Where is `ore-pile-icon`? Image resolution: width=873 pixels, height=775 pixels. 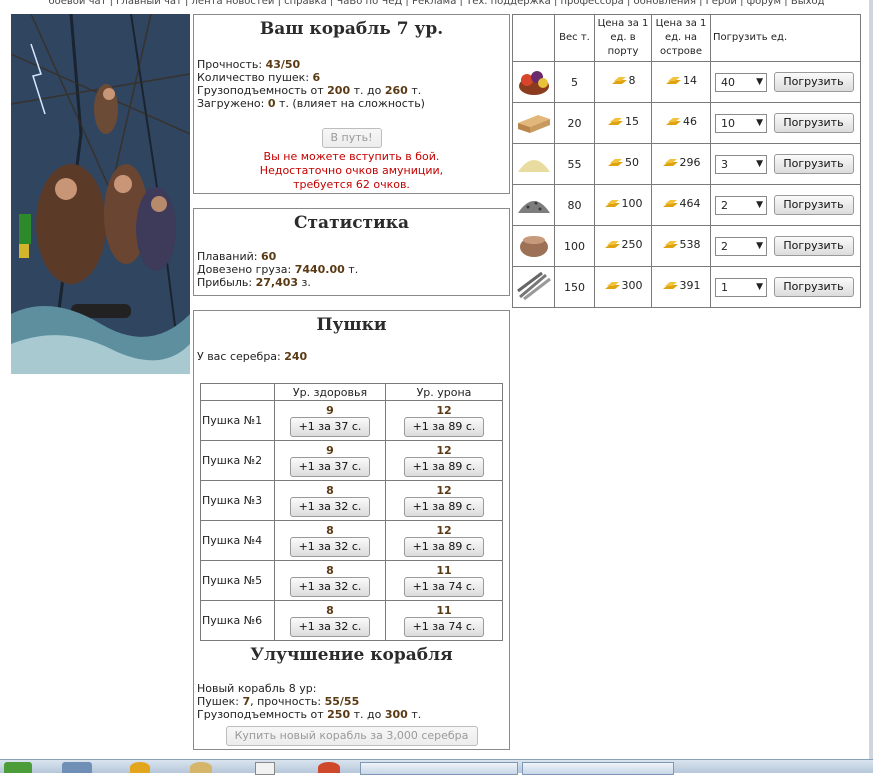 ore-pile-icon is located at coordinates (533, 205).